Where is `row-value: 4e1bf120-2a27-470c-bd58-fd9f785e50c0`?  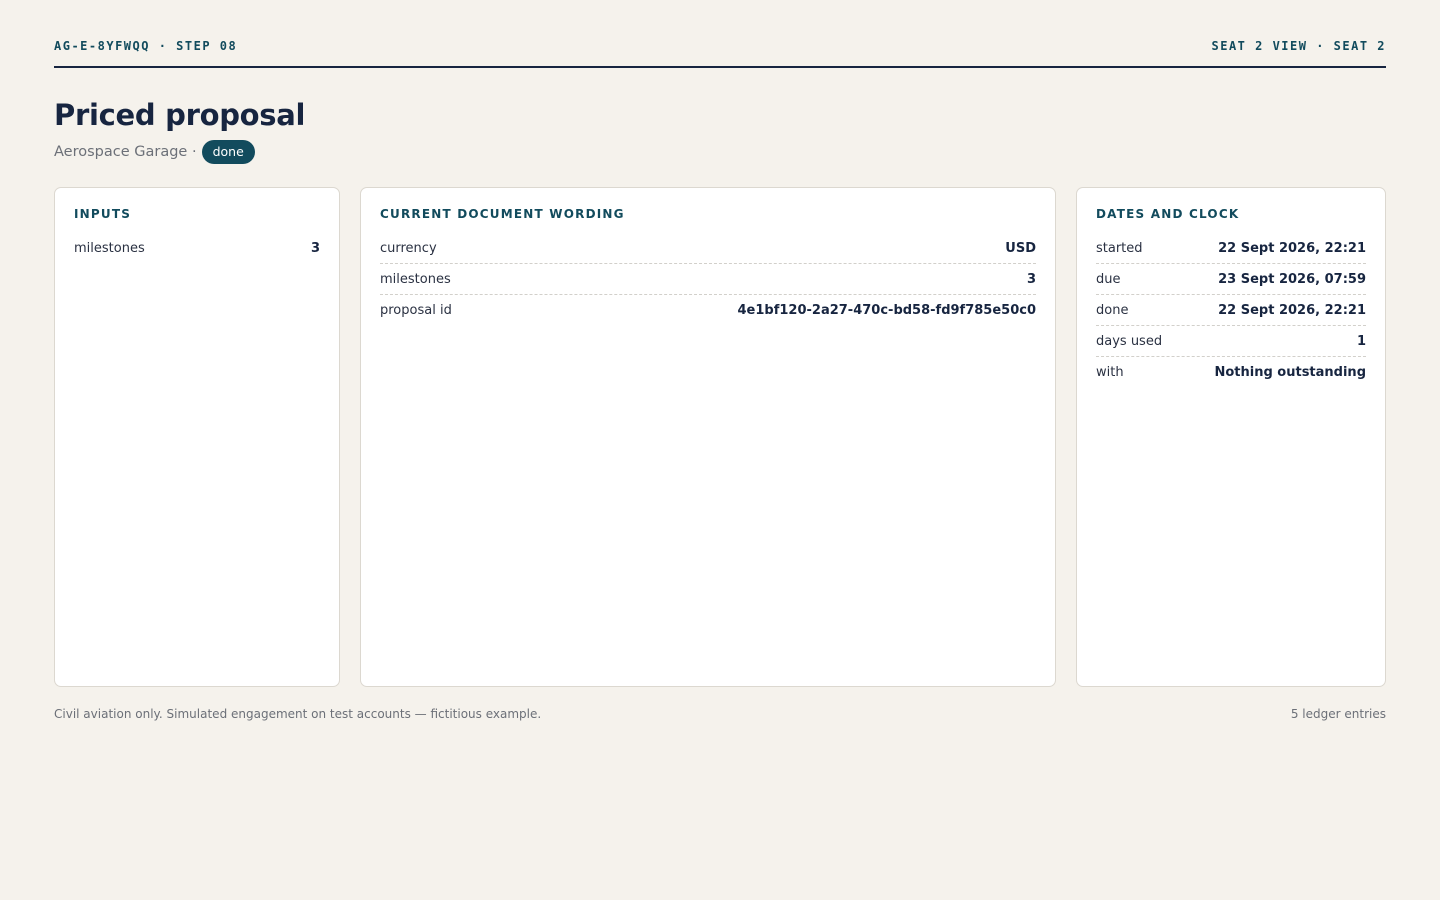 row-value: 4e1bf120-2a27-470c-bd58-fd9f785e50c0 is located at coordinates (887, 310).